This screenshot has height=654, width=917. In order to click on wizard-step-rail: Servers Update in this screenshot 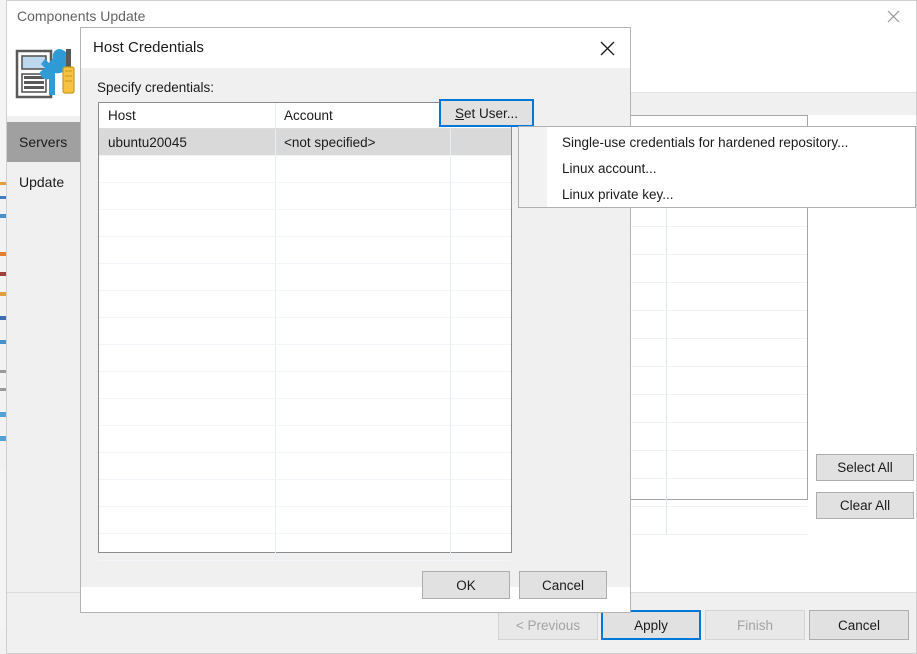, I will do `click(47, 312)`.